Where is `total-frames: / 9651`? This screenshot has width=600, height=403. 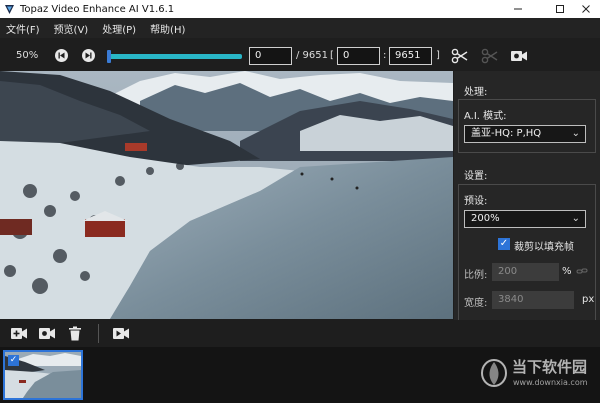 total-frames: / 9651 is located at coordinates (312, 55).